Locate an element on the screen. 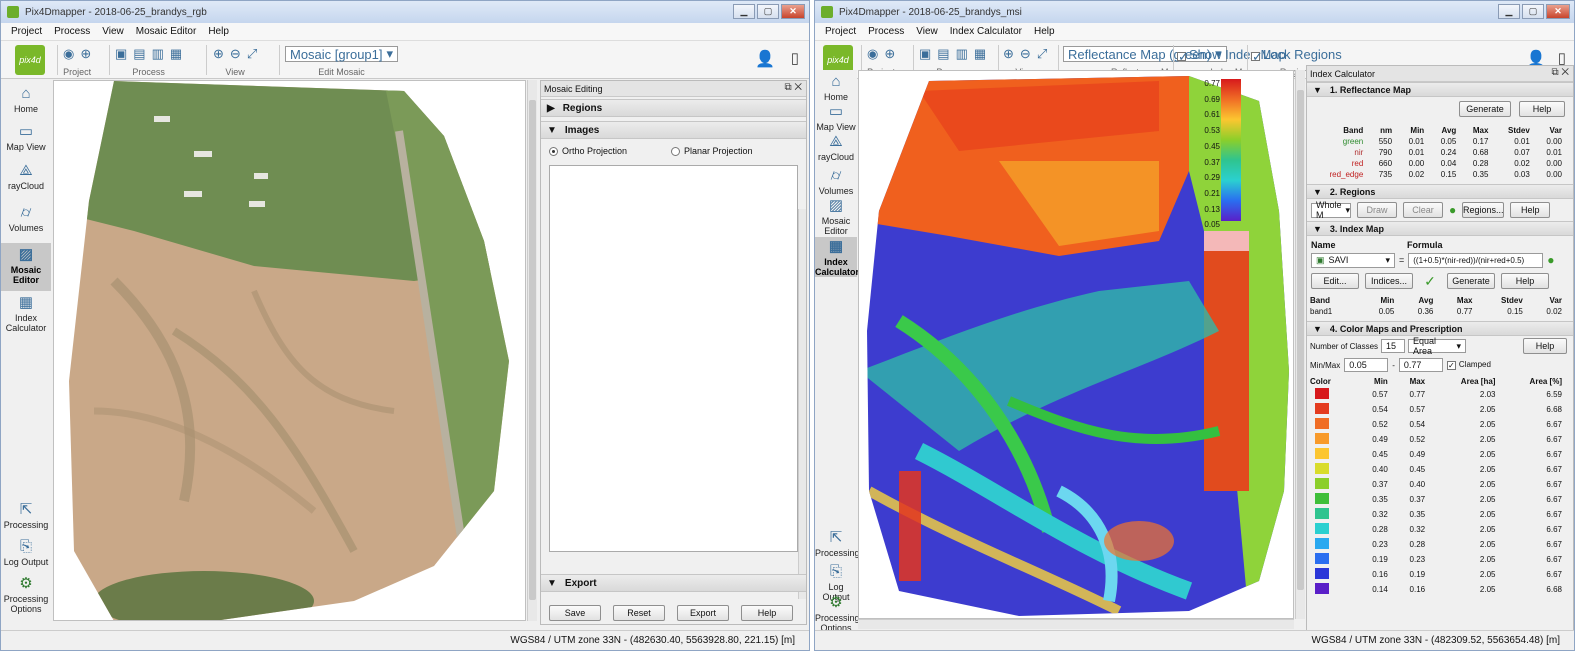 Image resolution: width=1575 pixels, height=651 pixels. panel-toggle-icon: ▯ is located at coordinates (795, 58).